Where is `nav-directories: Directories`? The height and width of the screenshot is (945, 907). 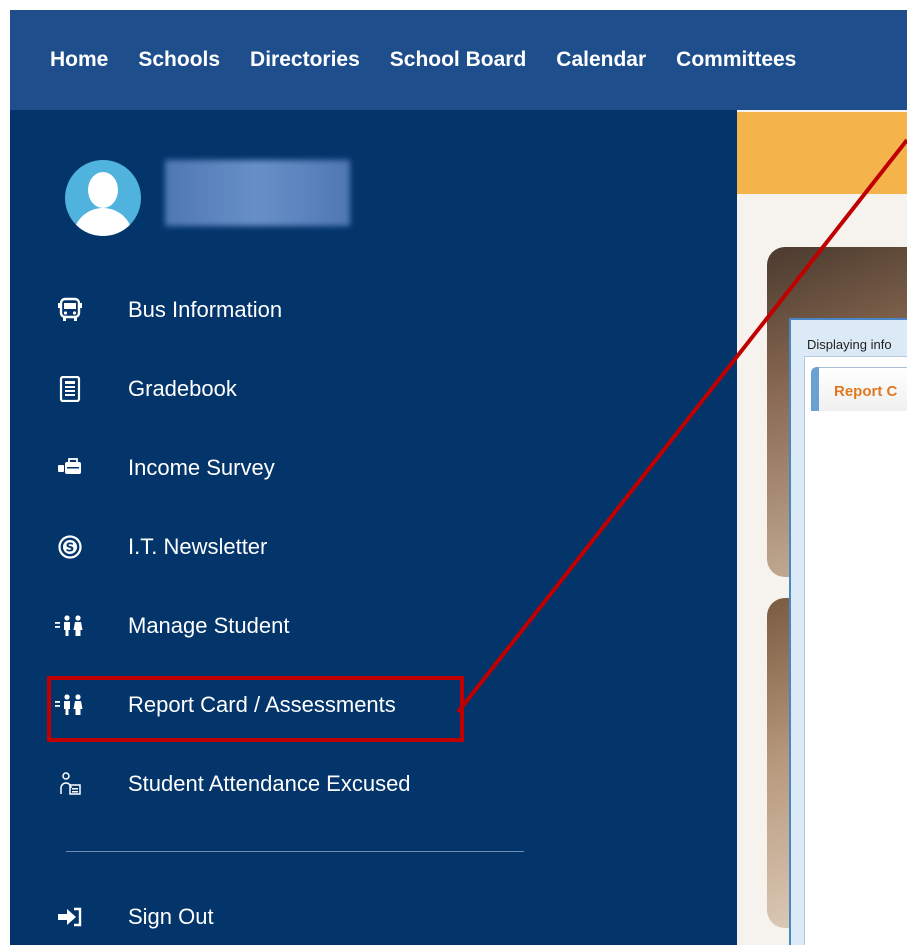 nav-directories: Directories is located at coordinates (305, 60).